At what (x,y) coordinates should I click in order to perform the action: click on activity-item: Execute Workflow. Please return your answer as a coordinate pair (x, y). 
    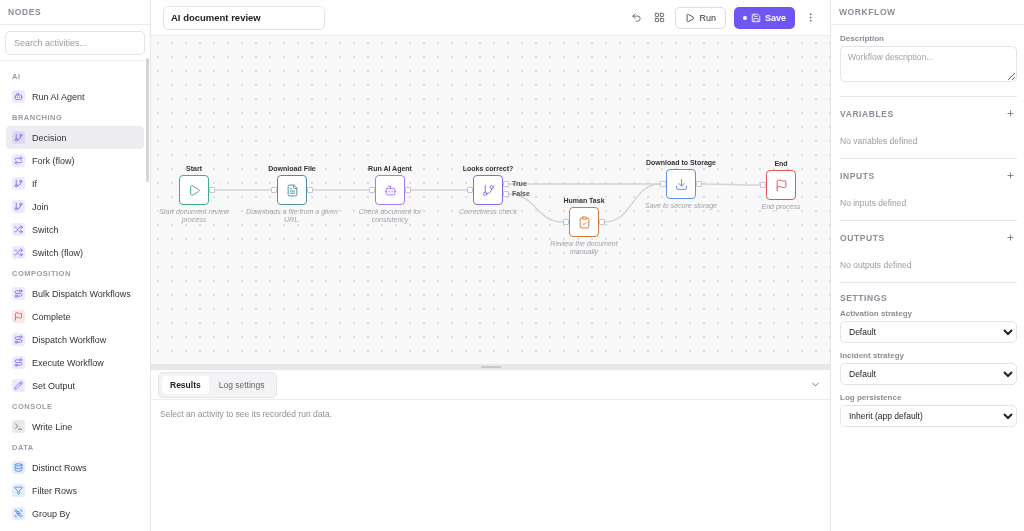
    Looking at the image, I should click on (75, 362).